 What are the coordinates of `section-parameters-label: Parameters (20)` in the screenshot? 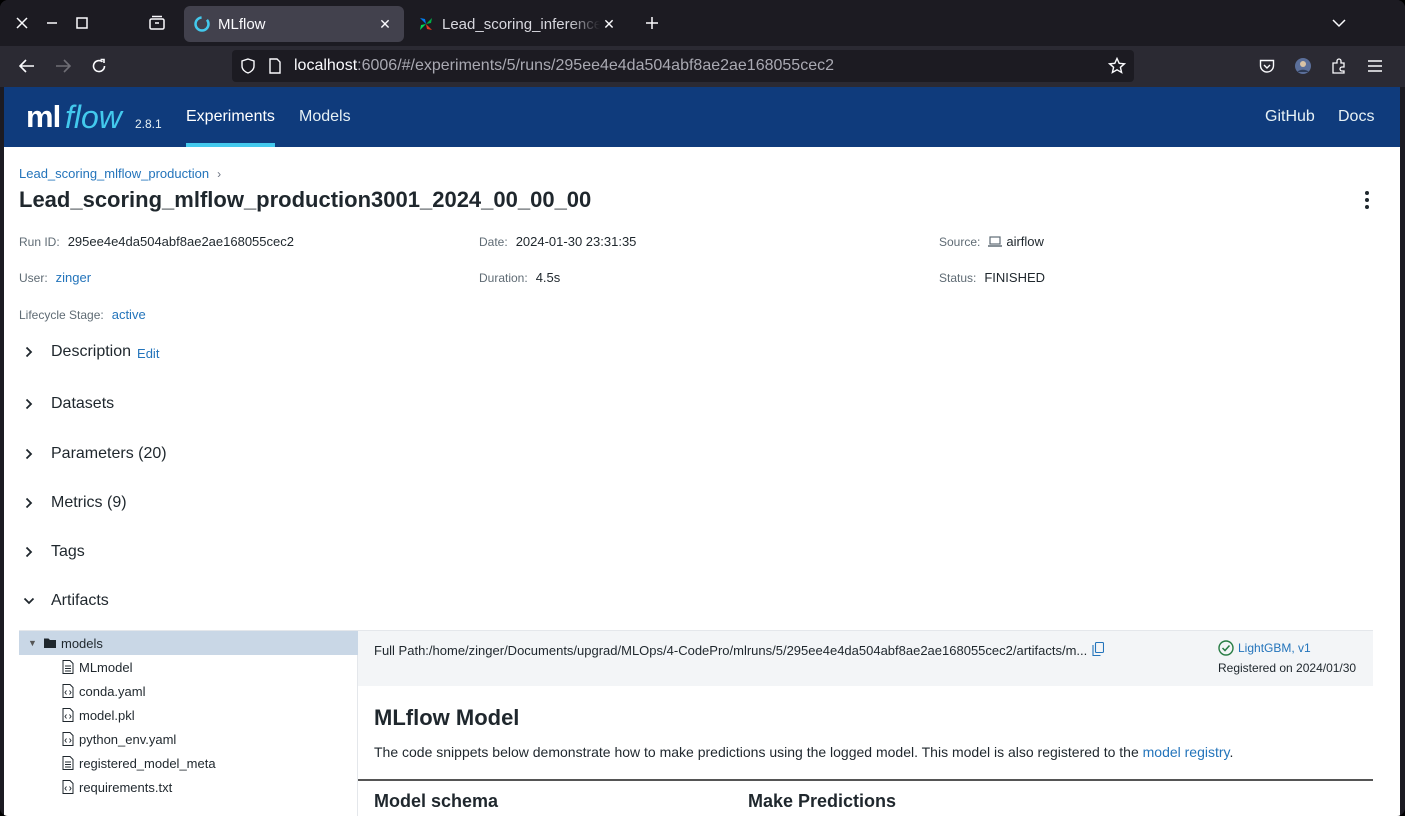 It's located at (109, 453).